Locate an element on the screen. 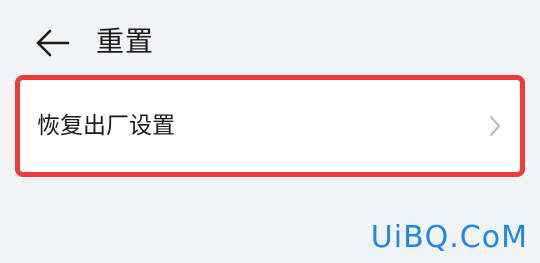 The width and height of the screenshot is (540, 263). back-arrow-icon is located at coordinates (54, 43).